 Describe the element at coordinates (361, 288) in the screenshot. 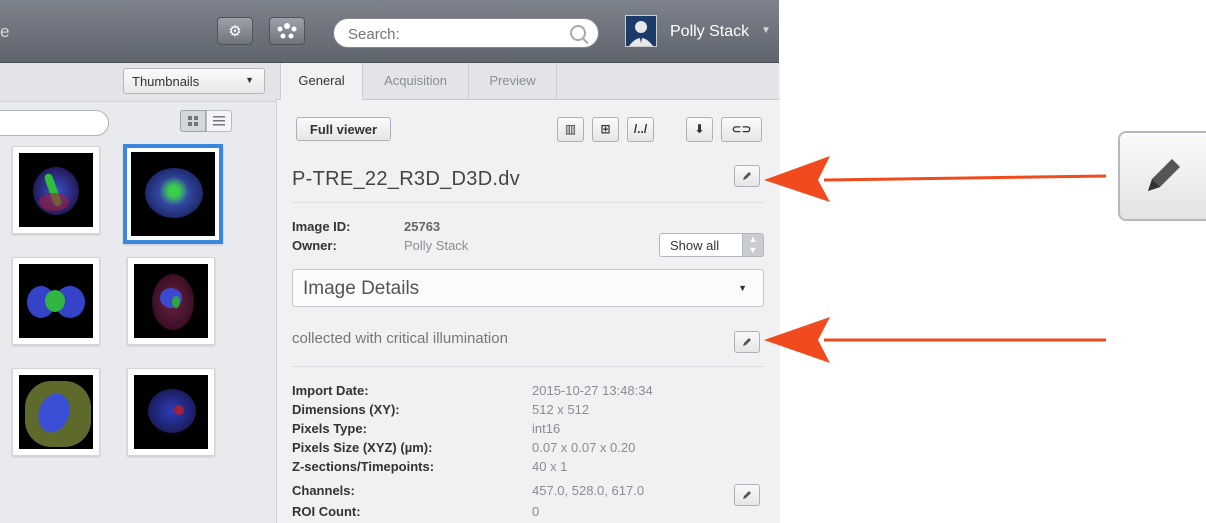

I see `image-details-label: Image Details` at that location.